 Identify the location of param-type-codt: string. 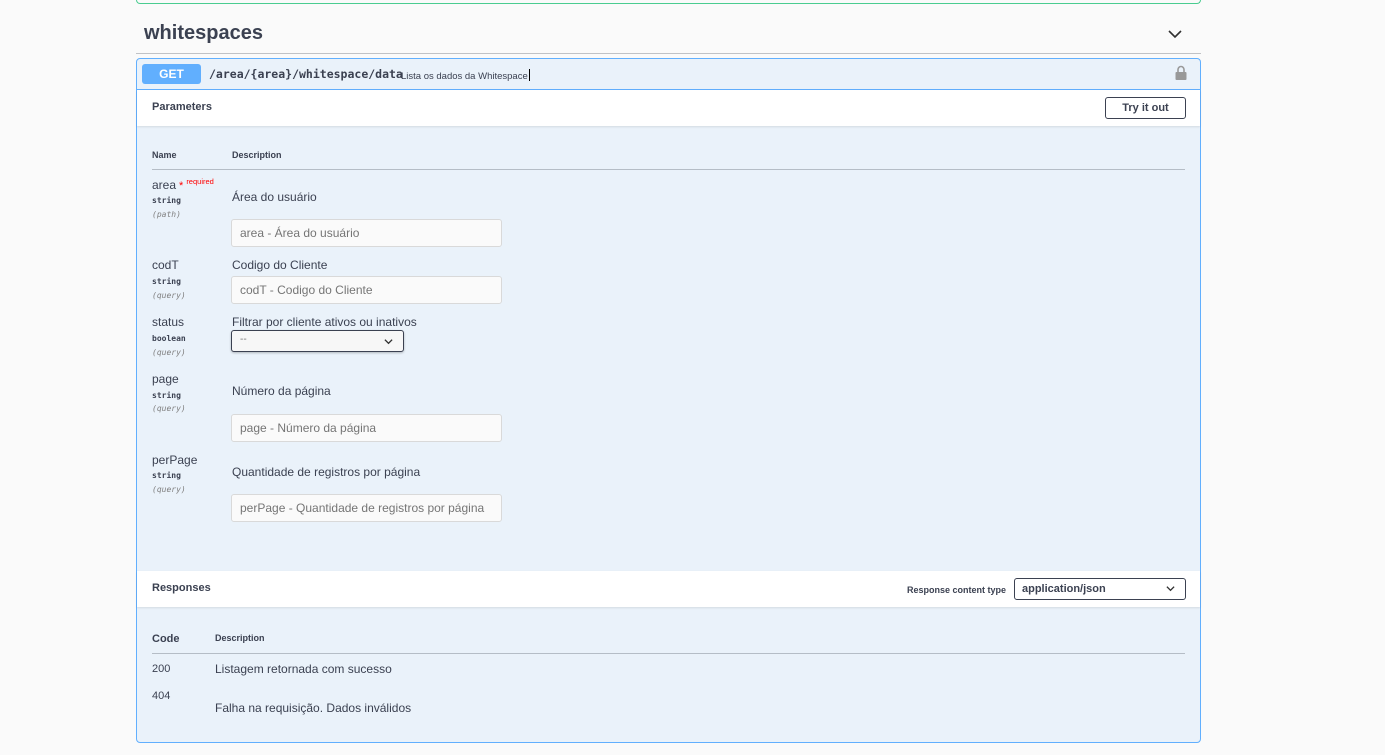
(166, 281).